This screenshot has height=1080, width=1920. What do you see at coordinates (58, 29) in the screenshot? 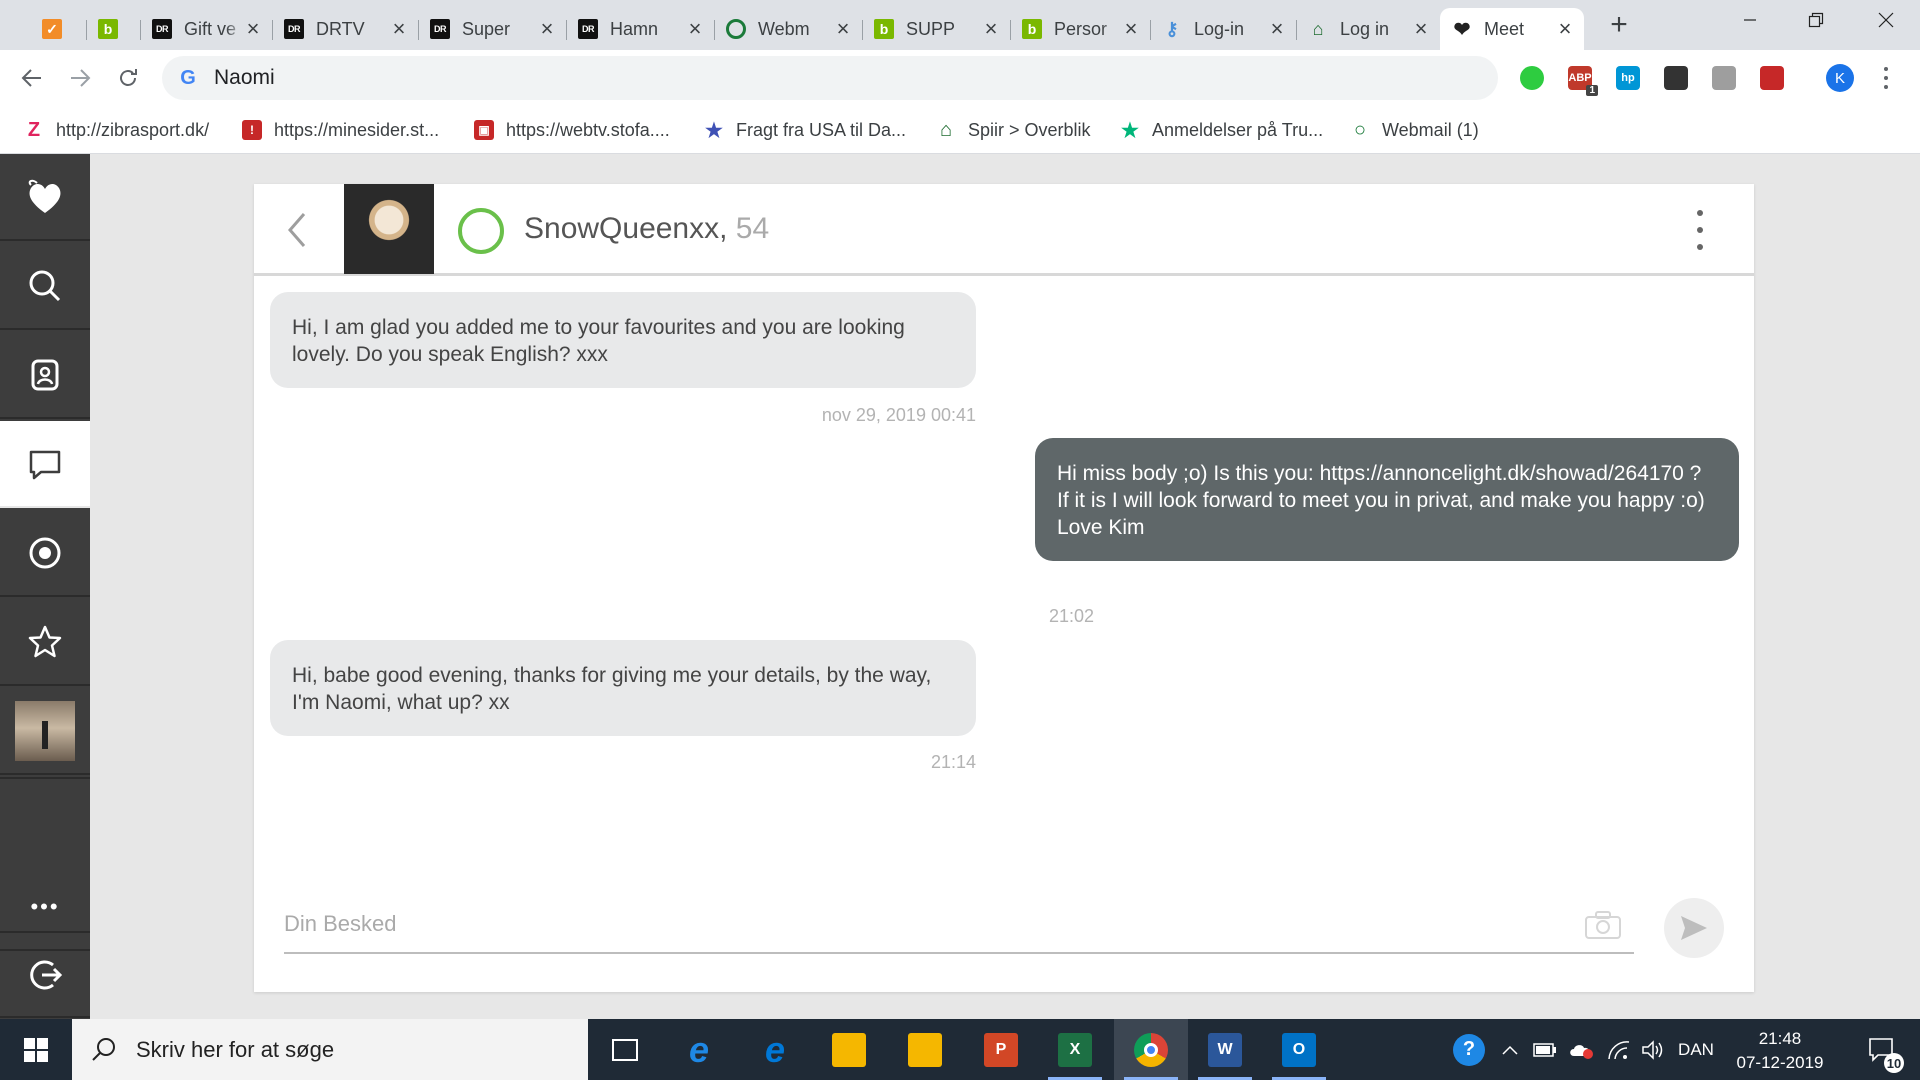
I see `browser-tab: ✓` at bounding box center [58, 29].